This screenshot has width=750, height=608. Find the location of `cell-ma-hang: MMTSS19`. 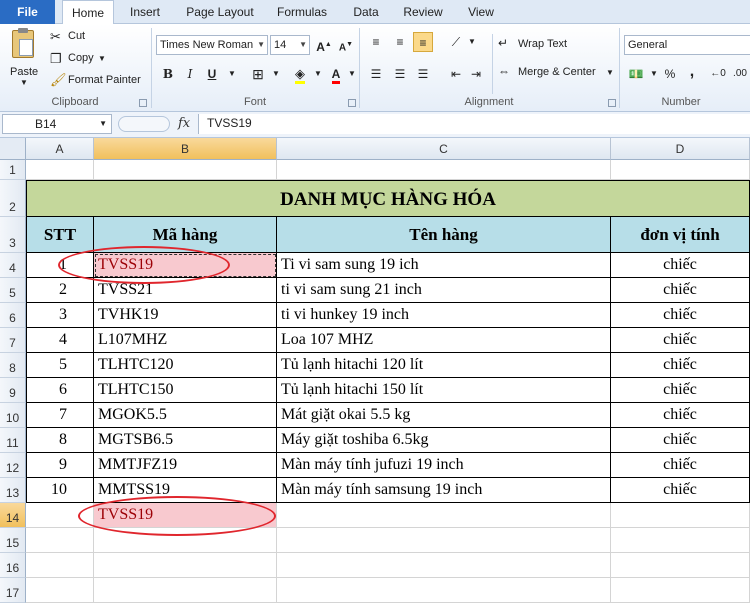

cell-ma-hang: MMTSS19 is located at coordinates (185, 490).